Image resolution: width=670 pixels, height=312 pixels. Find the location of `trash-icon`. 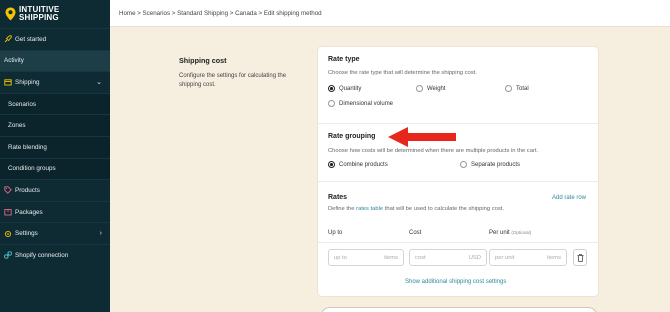

trash-icon is located at coordinates (580, 257).